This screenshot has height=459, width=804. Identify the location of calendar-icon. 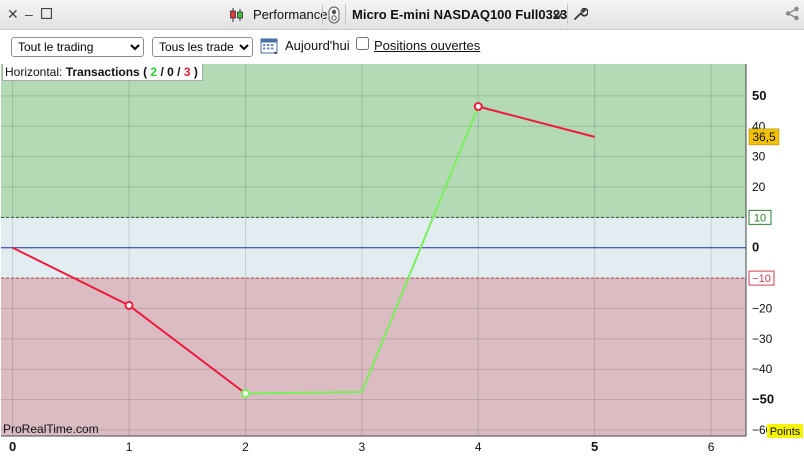
(270, 47).